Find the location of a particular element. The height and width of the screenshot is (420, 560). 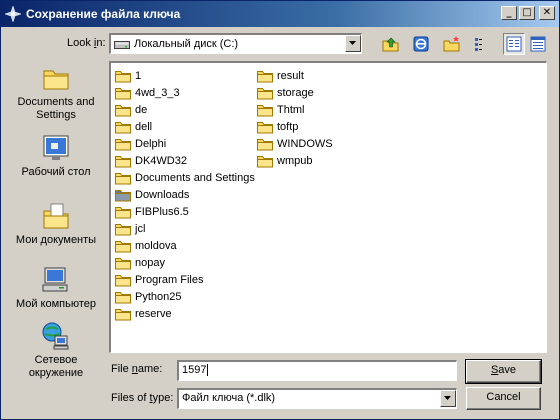

file-type-label-text: Files of is located at coordinates (130, 398).